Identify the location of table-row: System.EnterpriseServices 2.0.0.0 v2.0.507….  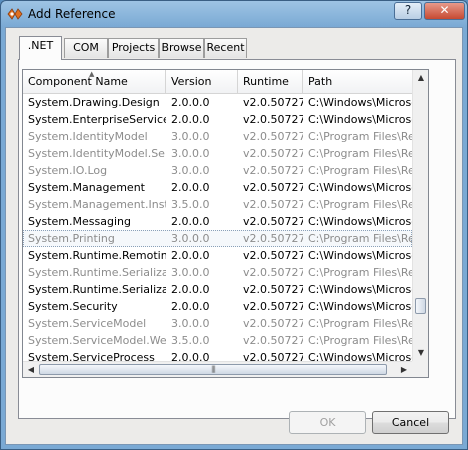
(217, 119).